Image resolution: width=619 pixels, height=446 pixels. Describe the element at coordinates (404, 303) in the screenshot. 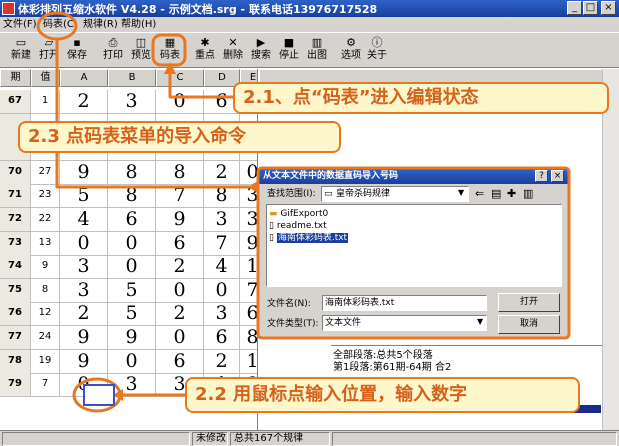

I see `filename-input: 海南体彩码表.txt` at that location.